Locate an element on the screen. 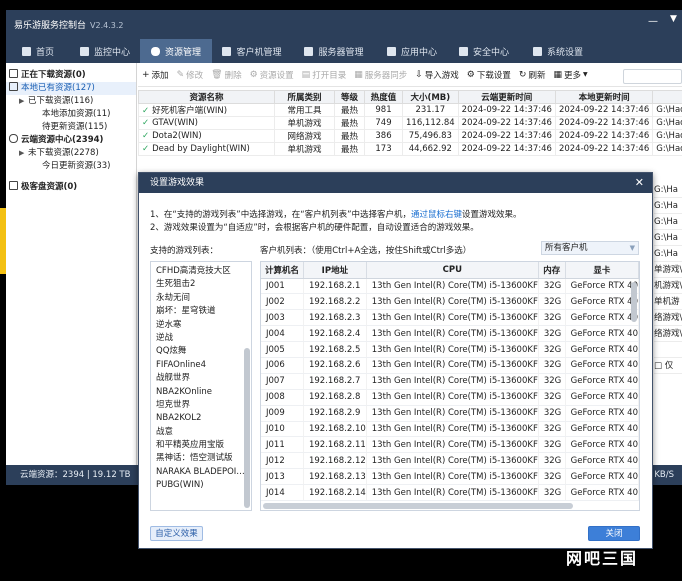  tree-item: 云端资源中心(2394) is located at coordinates (71, 140).